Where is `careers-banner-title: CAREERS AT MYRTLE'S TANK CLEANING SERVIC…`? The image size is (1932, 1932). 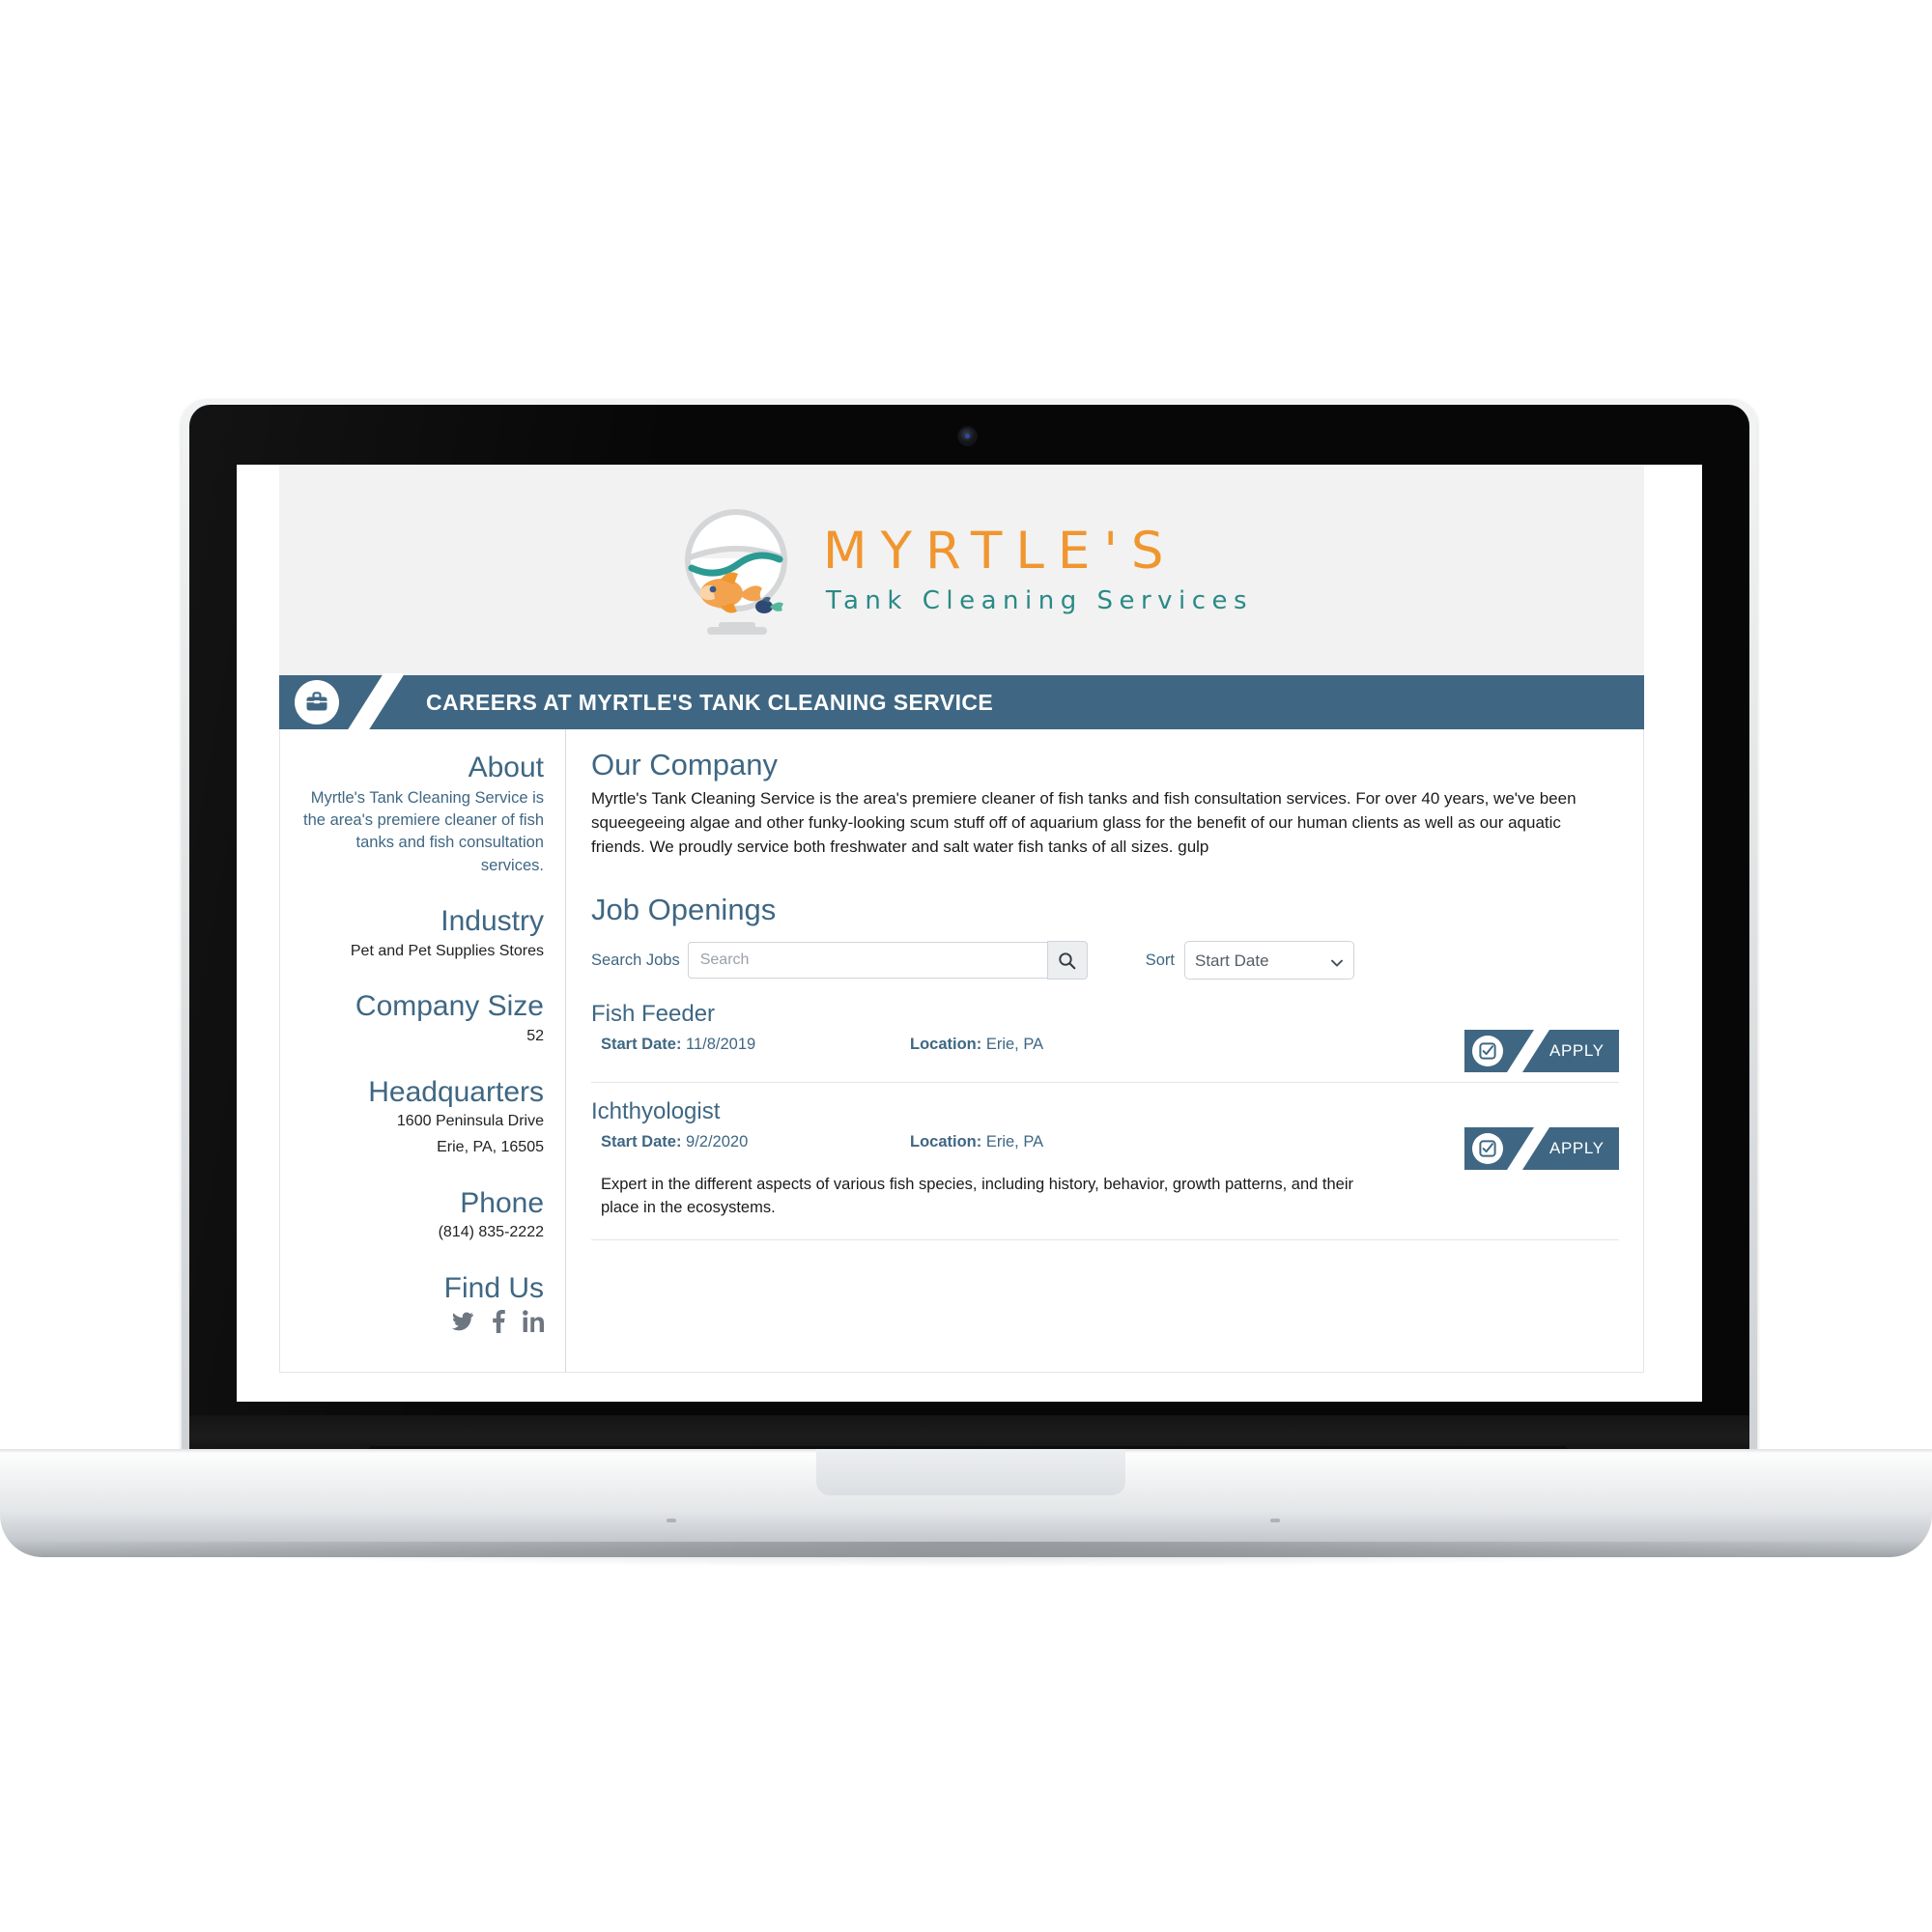
careers-banner-title: CAREERS AT MYRTLE'S TANK CLEANING SERVIC… is located at coordinates (710, 702).